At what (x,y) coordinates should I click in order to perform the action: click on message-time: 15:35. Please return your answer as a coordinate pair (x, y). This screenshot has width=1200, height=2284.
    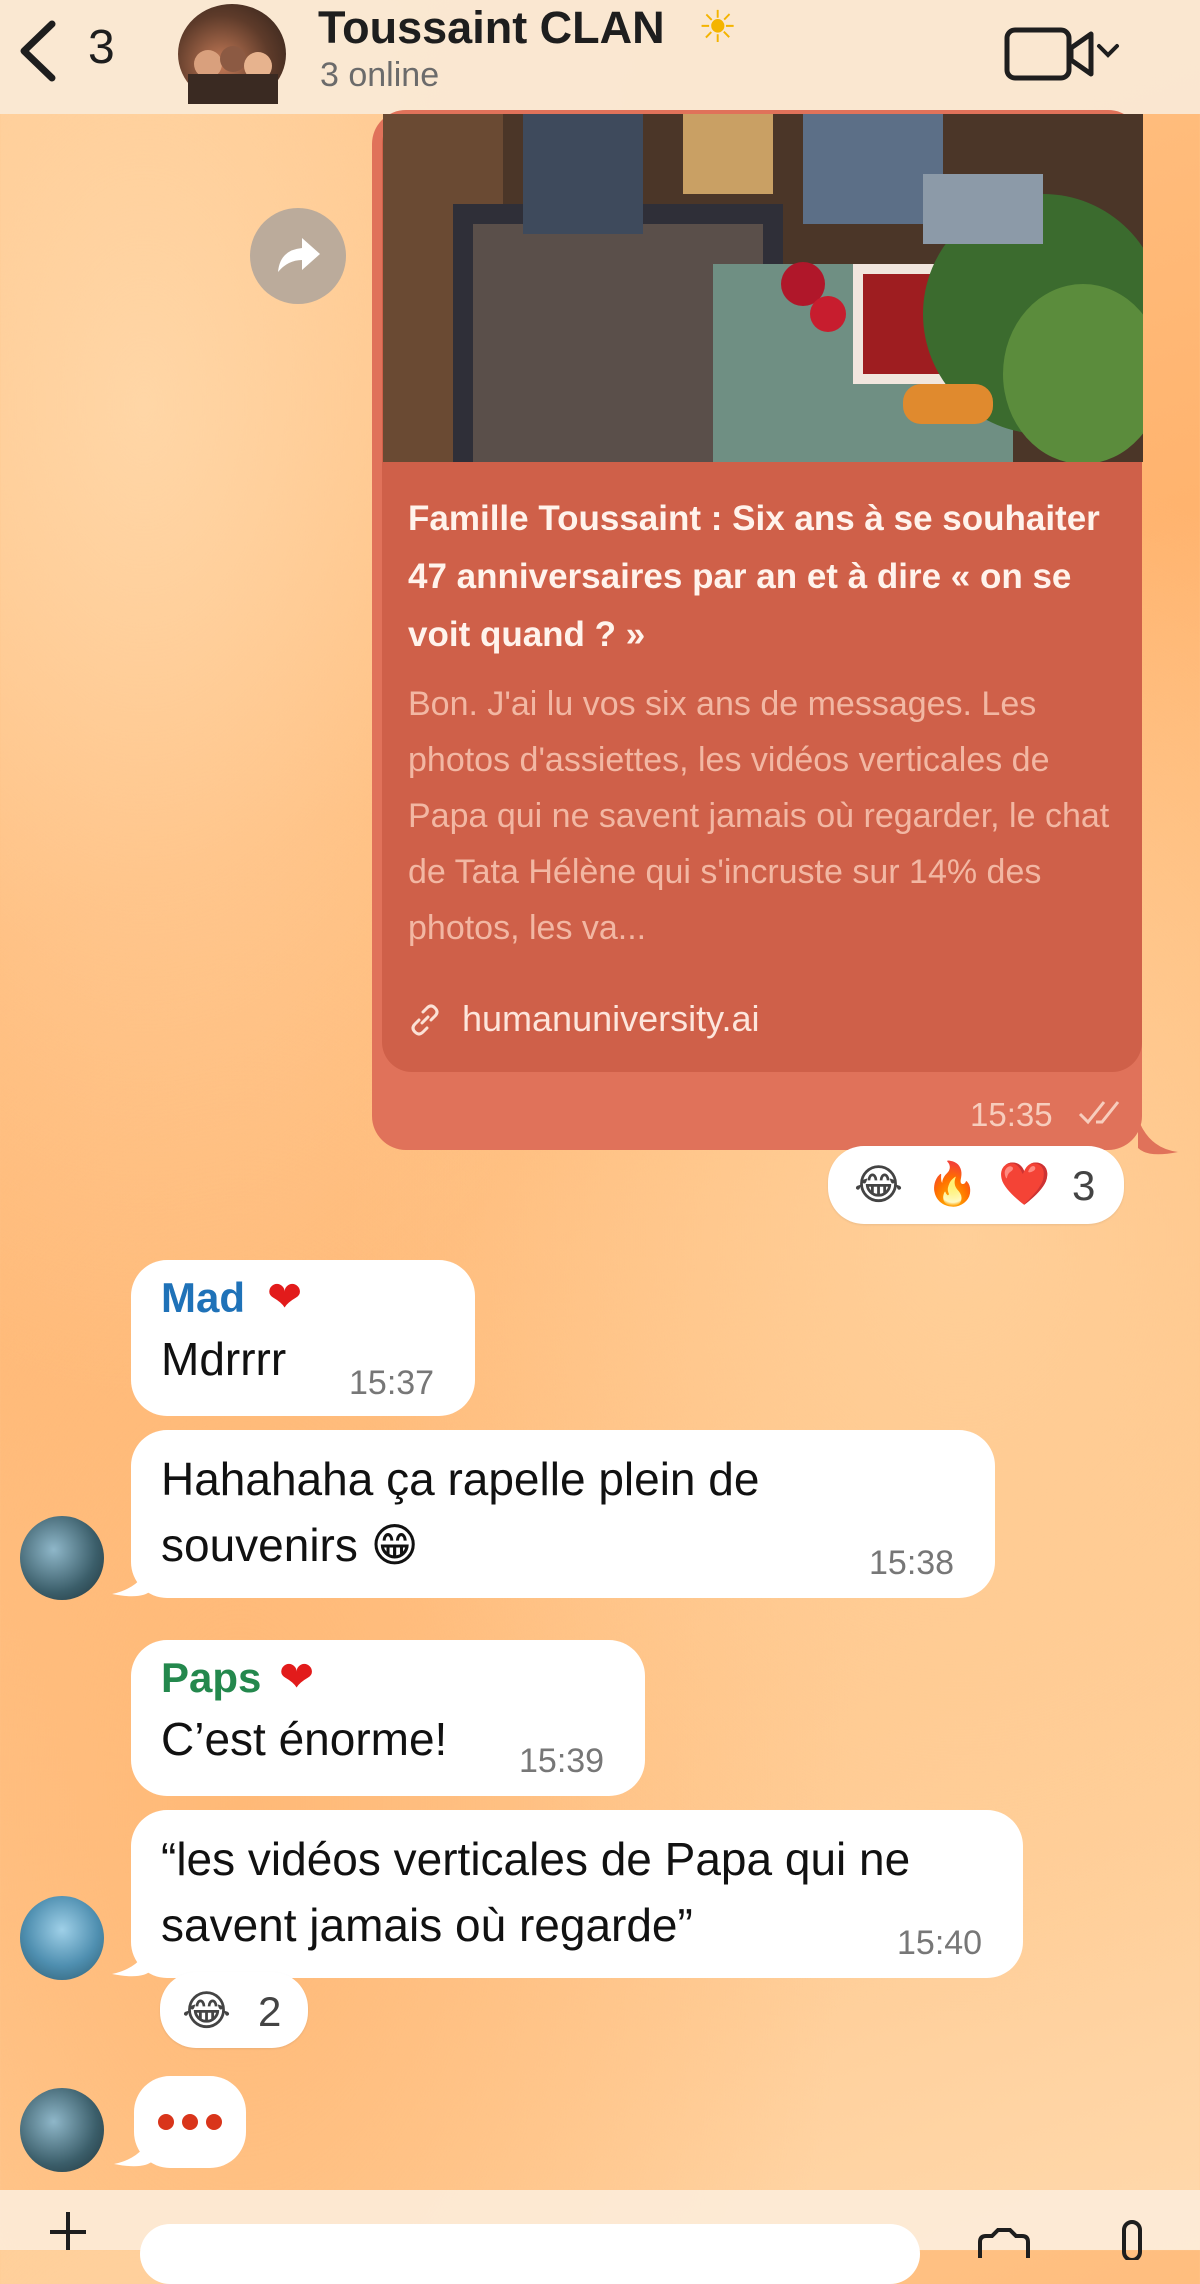
    Looking at the image, I should click on (1011, 1114).